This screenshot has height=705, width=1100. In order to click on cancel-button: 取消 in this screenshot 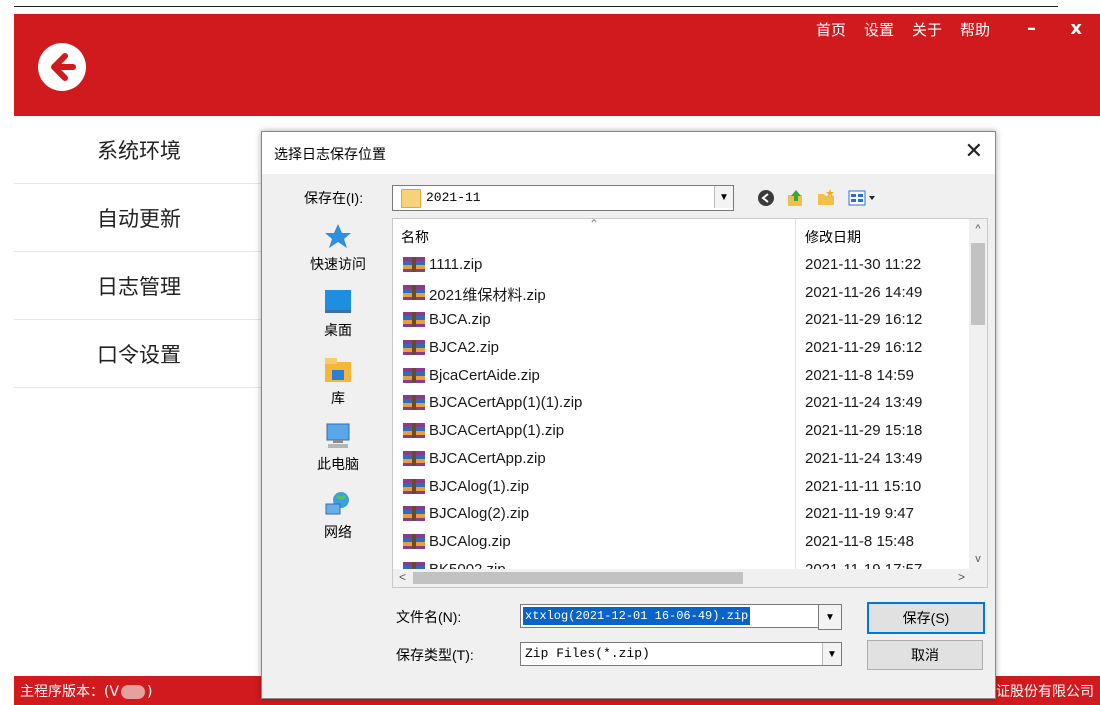, I will do `click(925, 655)`.